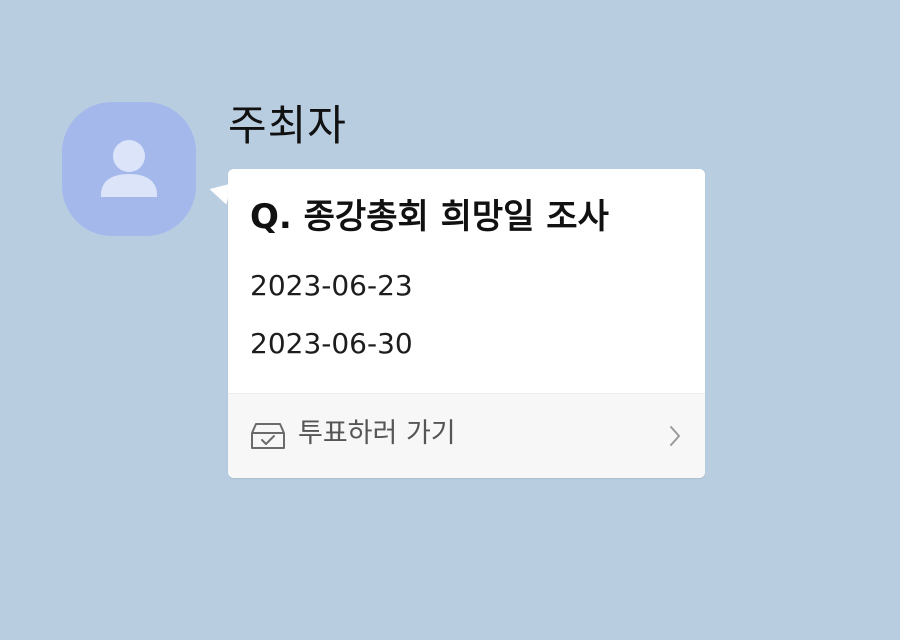  I want to click on go-vote-button: 투표하러 가기, so click(466, 435).